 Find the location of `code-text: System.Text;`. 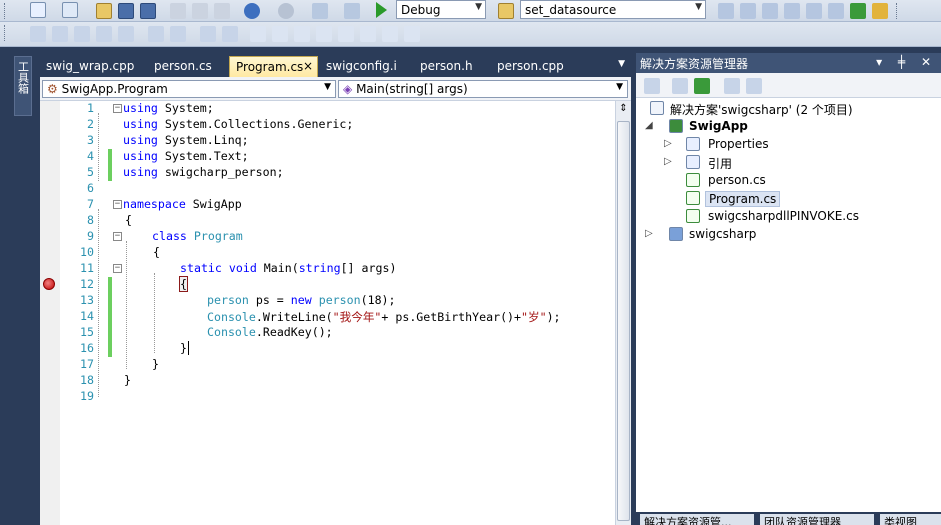

code-text: System.Text; is located at coordinates (203, 156).